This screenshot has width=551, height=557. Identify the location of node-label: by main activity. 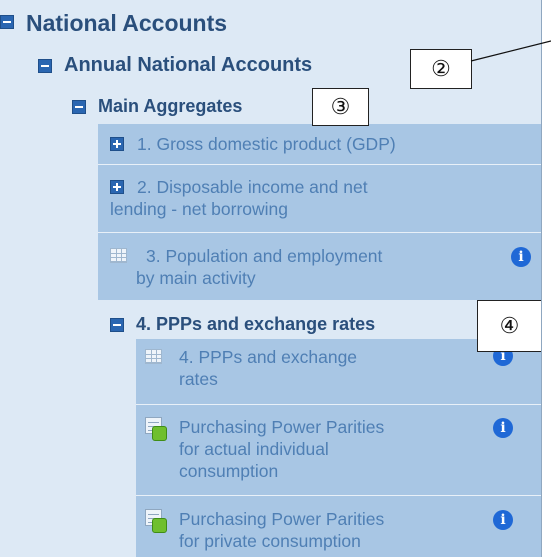
(196, 278).